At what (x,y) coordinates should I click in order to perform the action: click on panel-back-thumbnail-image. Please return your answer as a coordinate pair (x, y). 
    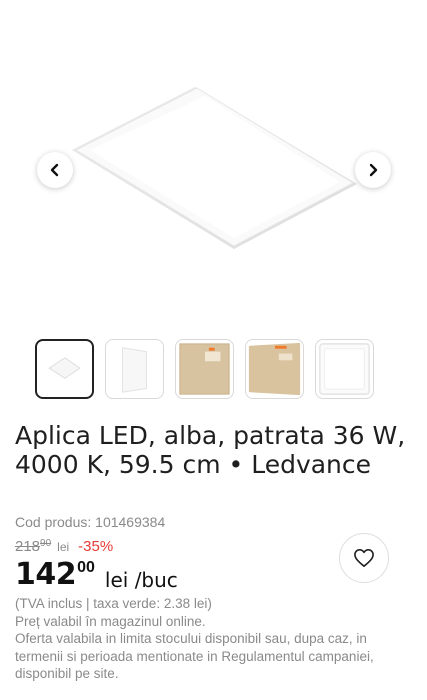
    Looking at the image, I should click on (344, 369).